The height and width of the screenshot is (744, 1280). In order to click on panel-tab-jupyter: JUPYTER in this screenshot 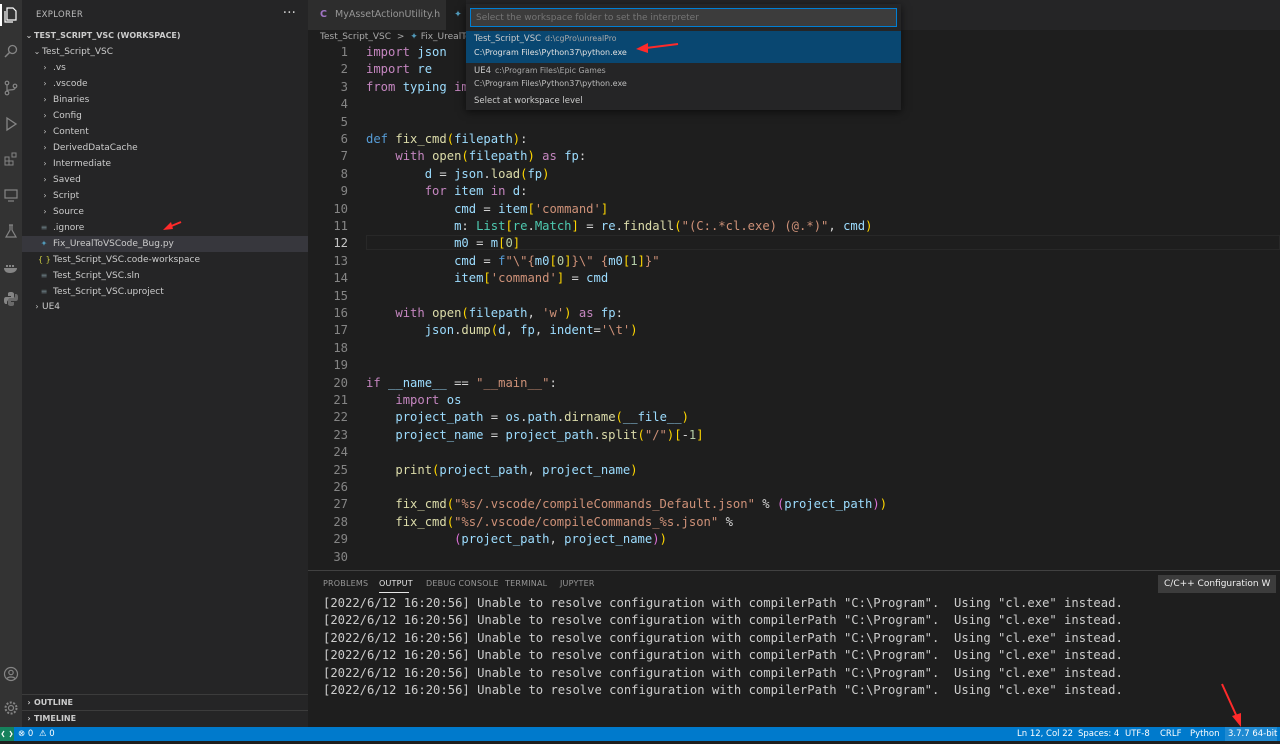, I will do `click(577, 583)`.